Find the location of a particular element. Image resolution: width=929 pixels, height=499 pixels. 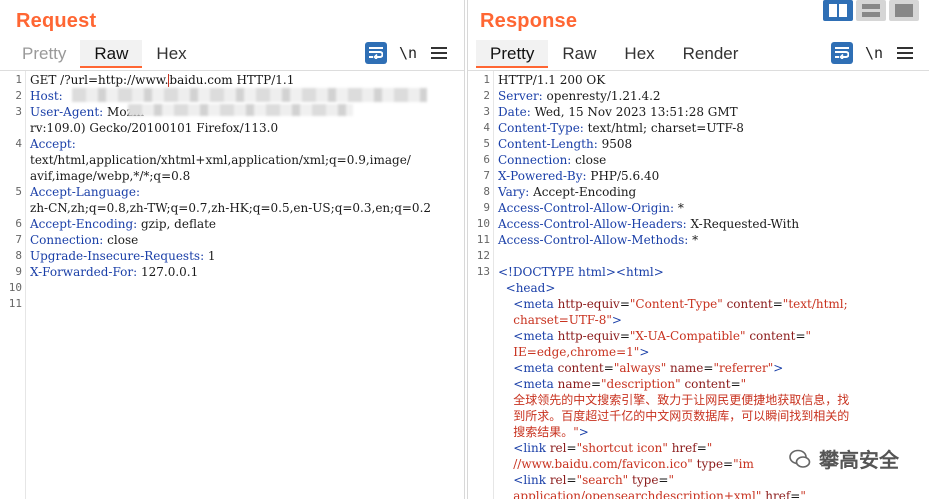

code-token: Access-Control-Allow-Methods: is located at coordinates (593, 240).